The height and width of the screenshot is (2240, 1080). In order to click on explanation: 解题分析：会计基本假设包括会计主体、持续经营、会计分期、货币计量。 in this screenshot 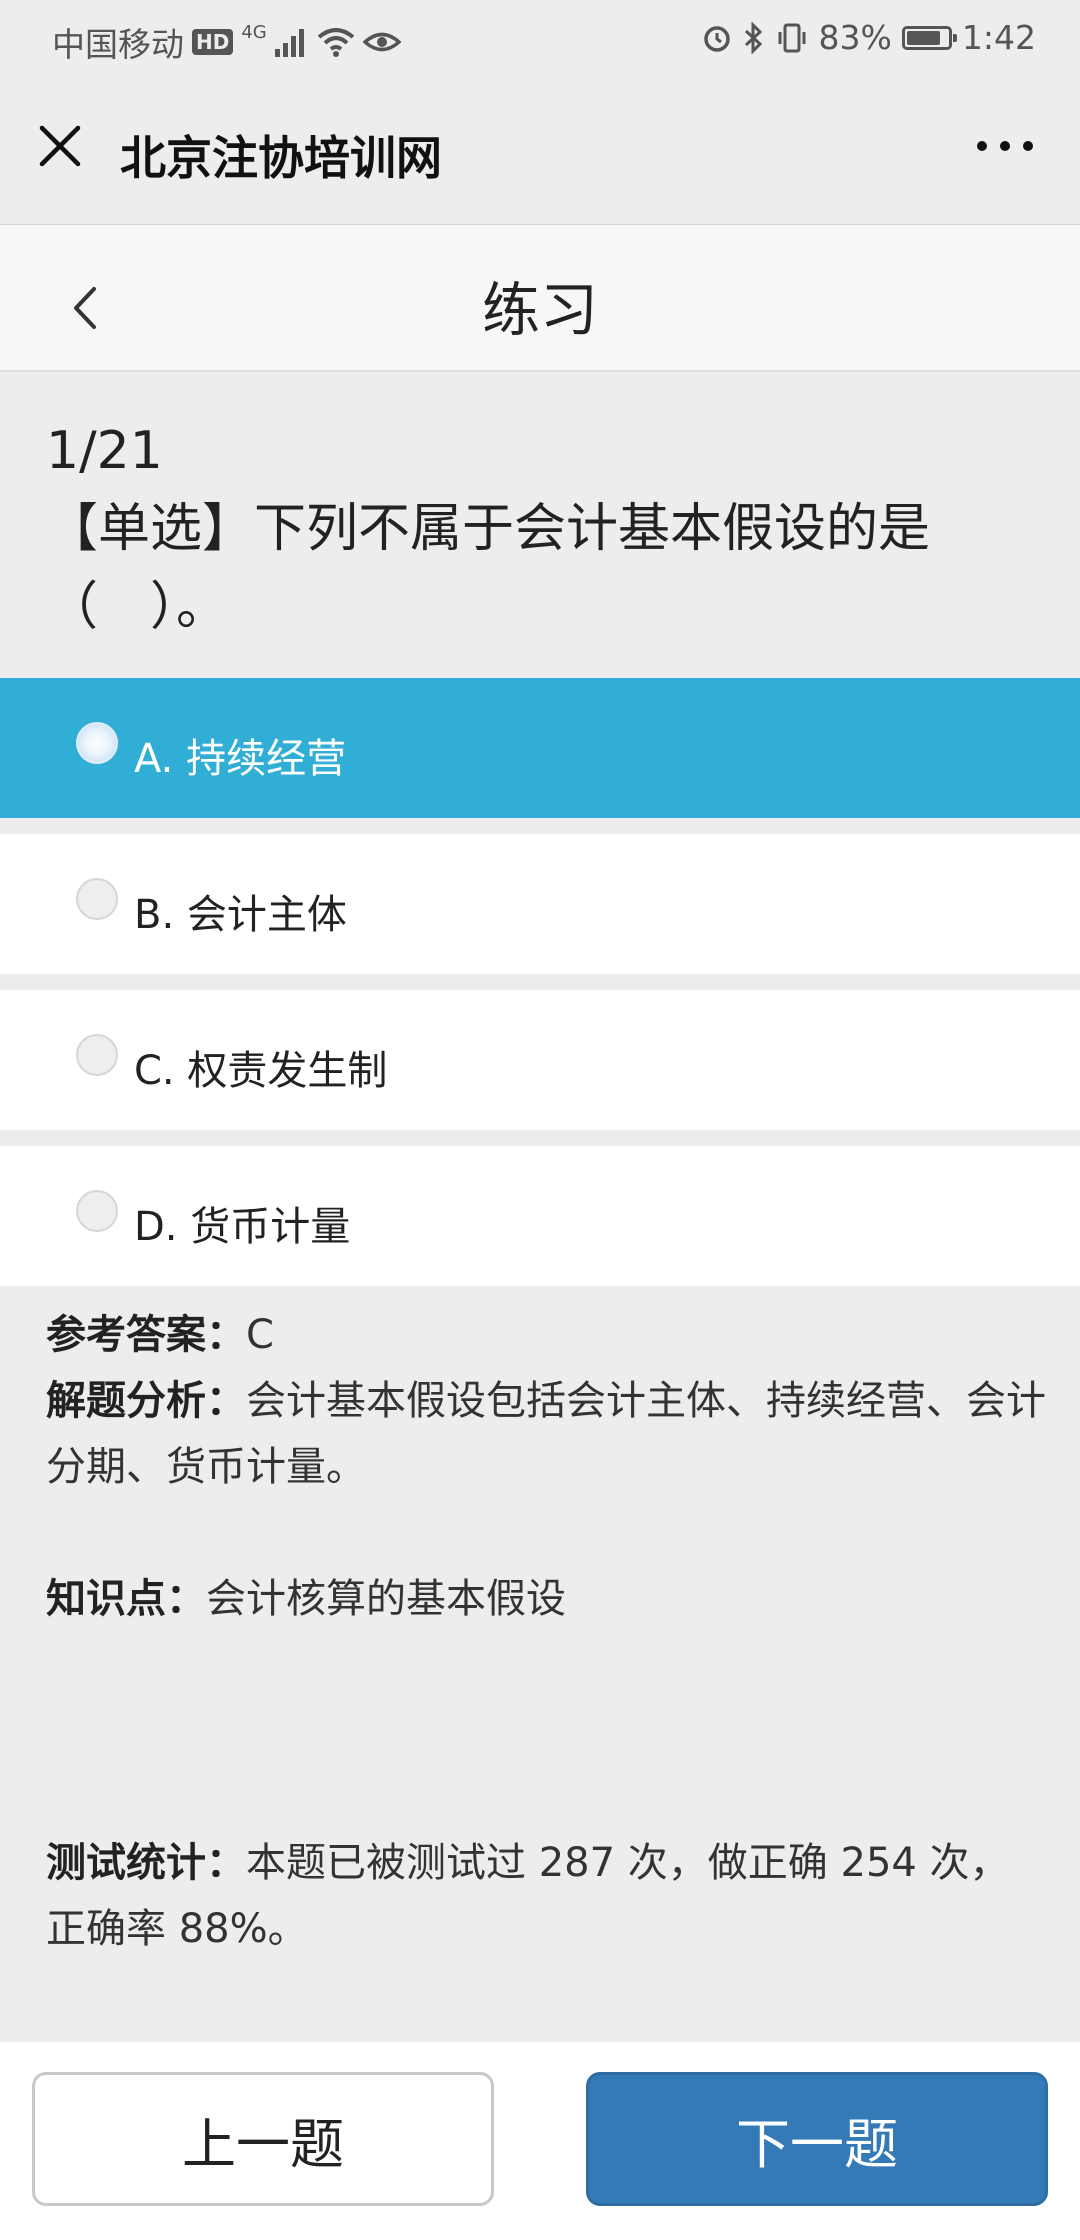, I will do `click(546, 1434)`.